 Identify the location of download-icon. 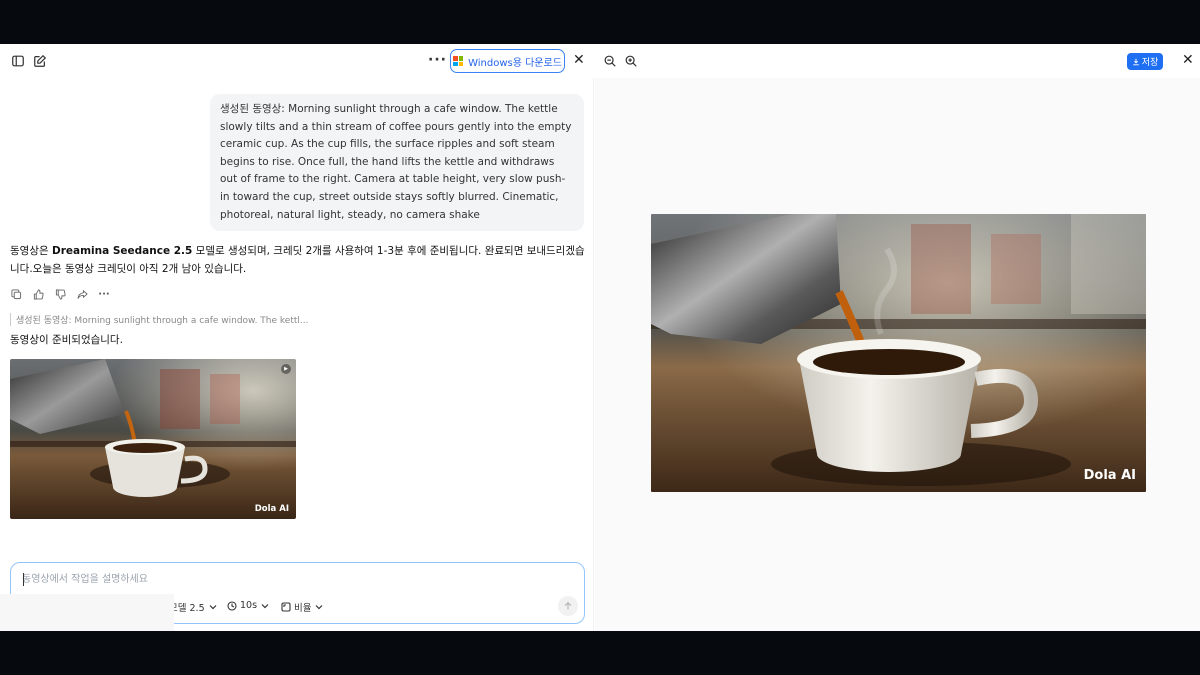
(1135, 61).